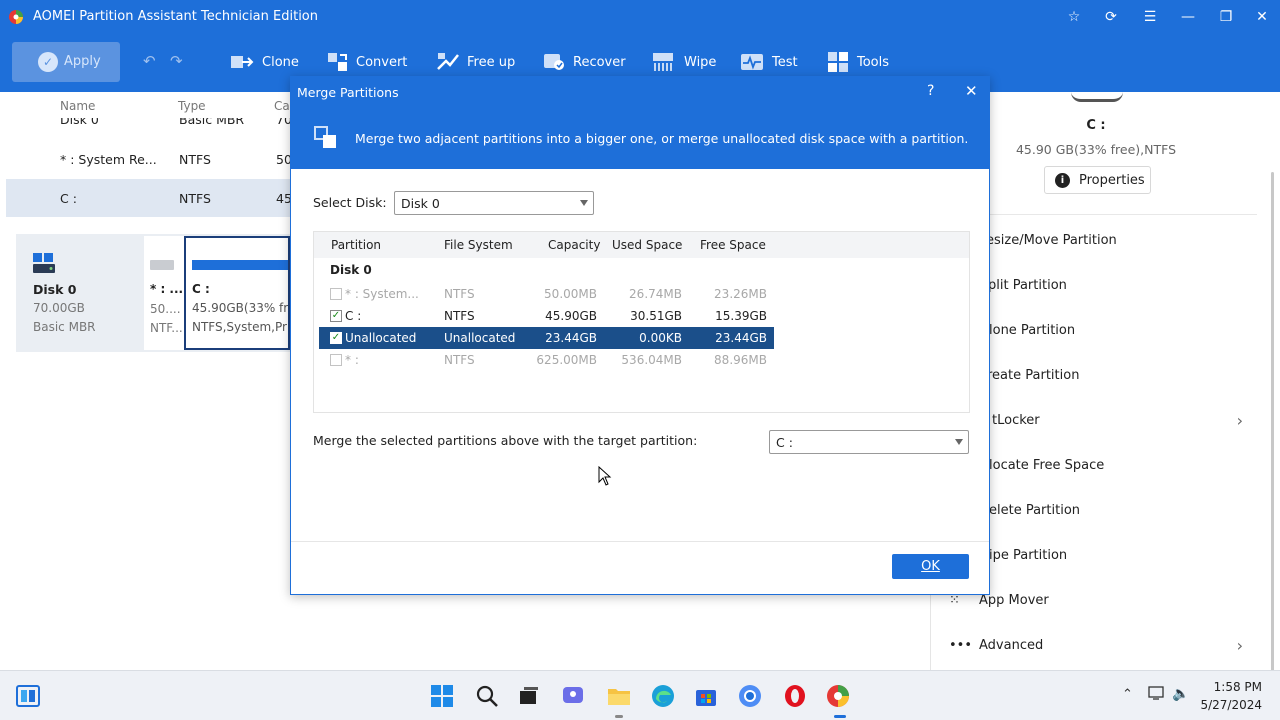 The image size is (1280, 720). What do you see at coordinates (192, 106) in the screenshot?
I see `col-type: Type` at bounding box center [192, 106].